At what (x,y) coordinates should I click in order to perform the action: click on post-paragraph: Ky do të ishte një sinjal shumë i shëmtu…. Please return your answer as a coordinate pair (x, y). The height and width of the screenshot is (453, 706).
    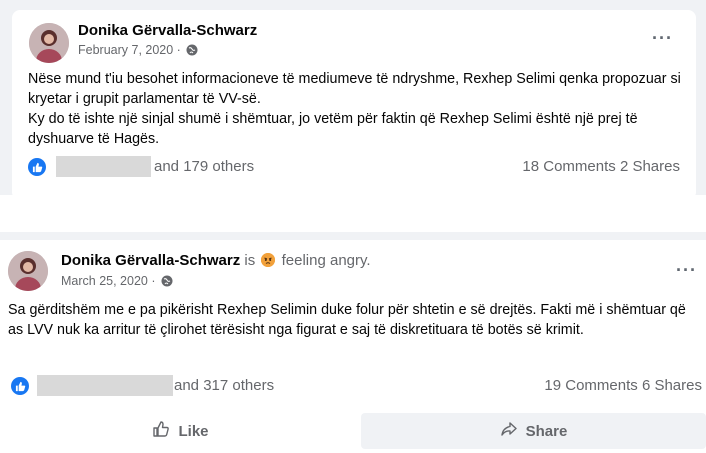
    Looking at the image, I should click on (333, 129).